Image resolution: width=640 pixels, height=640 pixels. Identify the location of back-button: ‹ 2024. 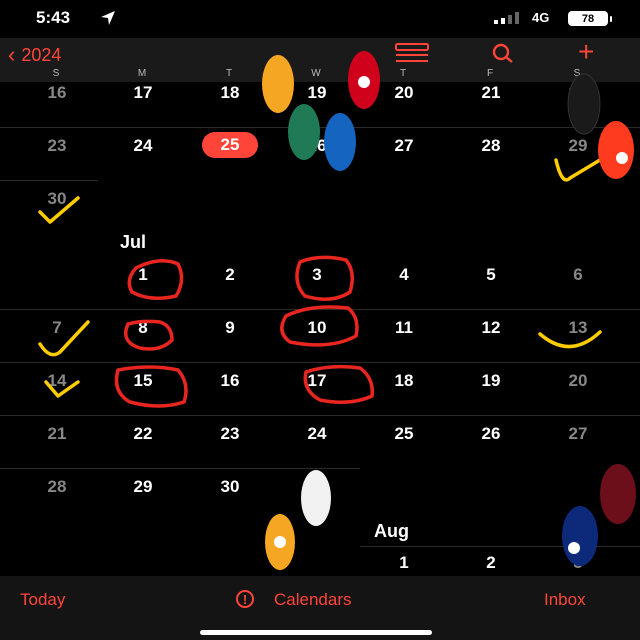
(34, 55).